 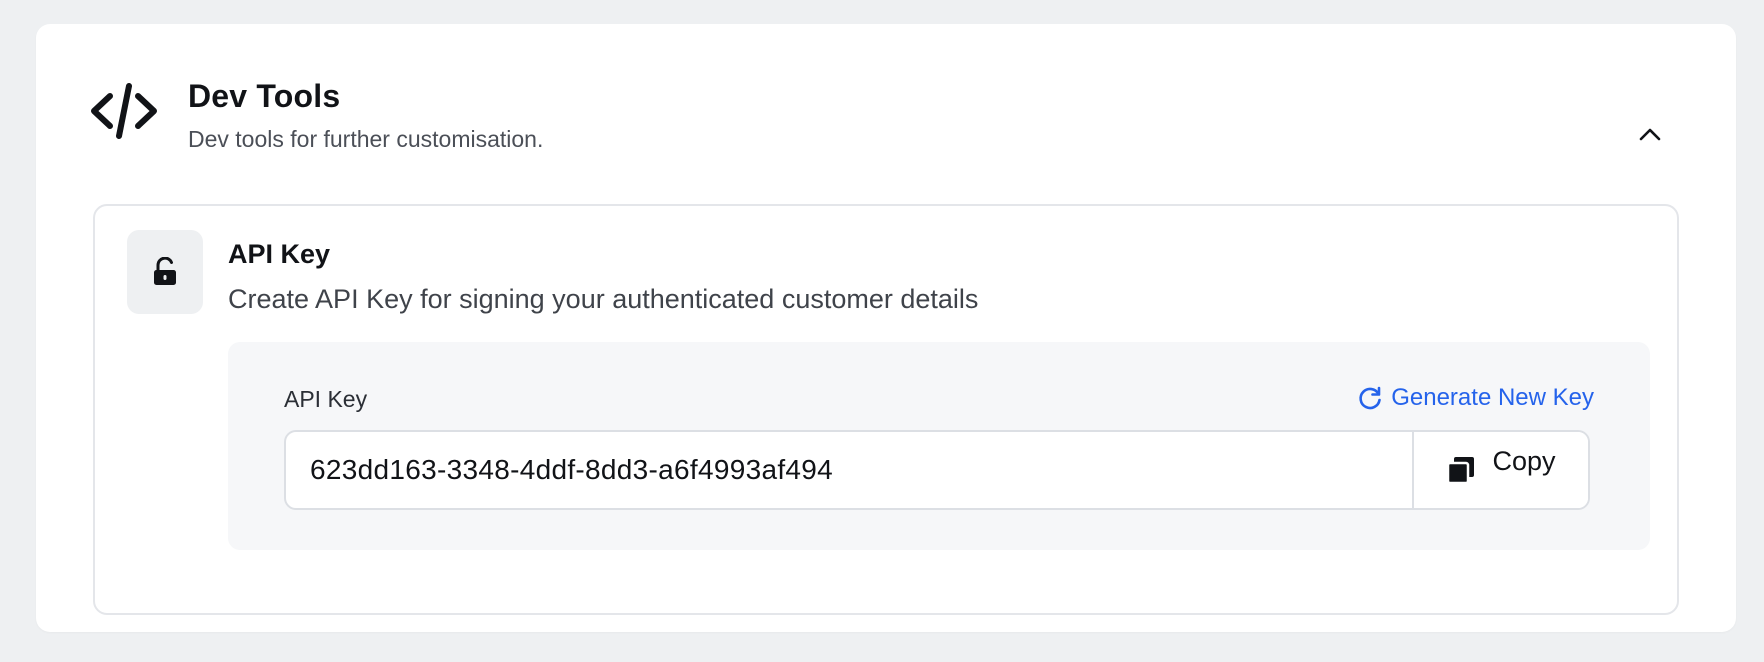 I want to click on section-title: Dev Tools, so click(x=264, y=96).